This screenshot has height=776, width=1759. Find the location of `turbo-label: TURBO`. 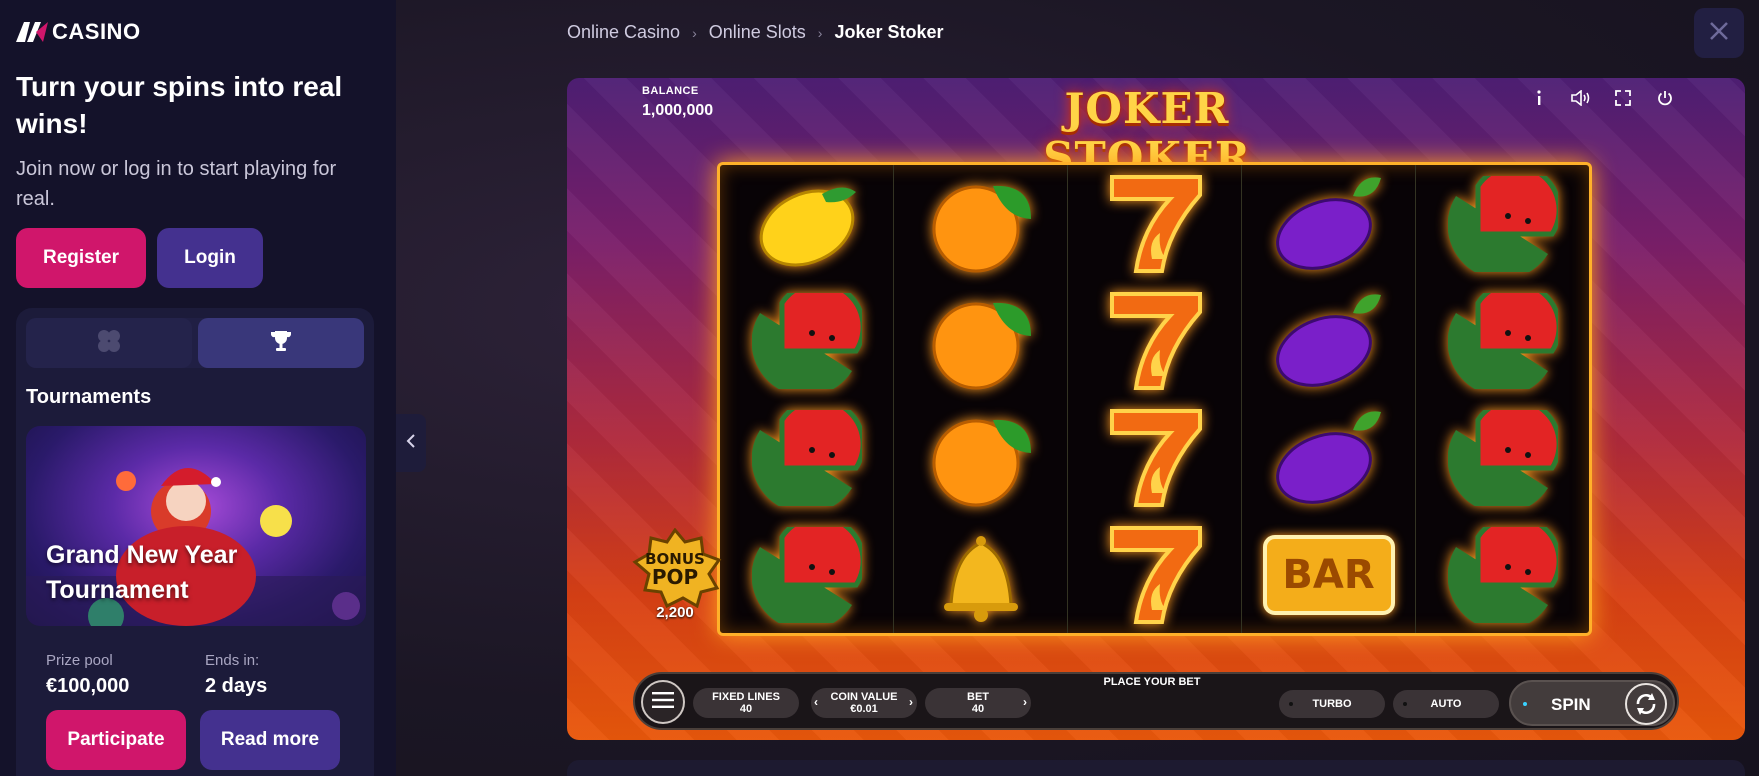

turbo-label: TURBO is located at coordinates (1332, 704).